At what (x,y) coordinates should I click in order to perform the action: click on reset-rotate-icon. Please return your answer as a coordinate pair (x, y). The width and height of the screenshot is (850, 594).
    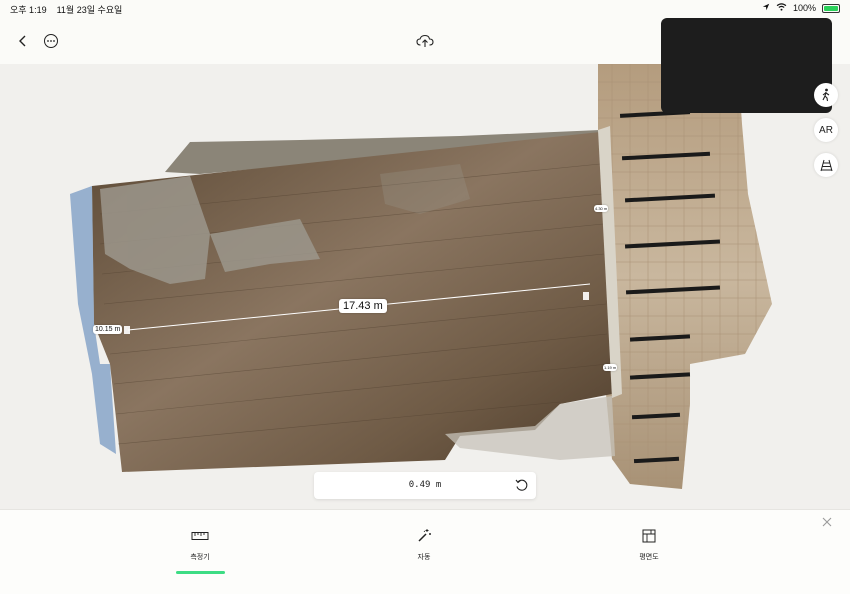
    Looking at the image, I should click on (521, 485).